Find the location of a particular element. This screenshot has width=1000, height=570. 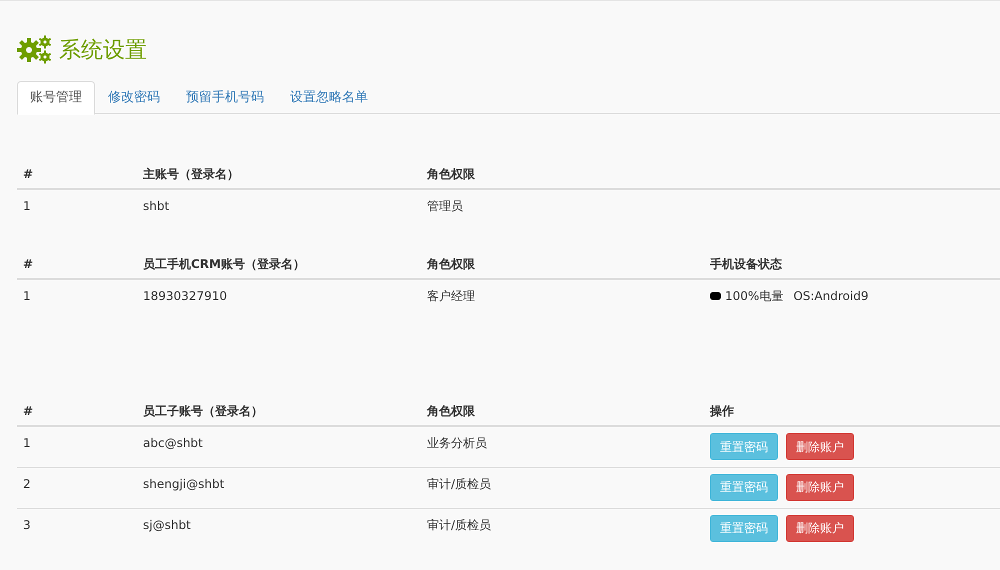

os-version: OS:Android9 is located at coordinates (830, 296).